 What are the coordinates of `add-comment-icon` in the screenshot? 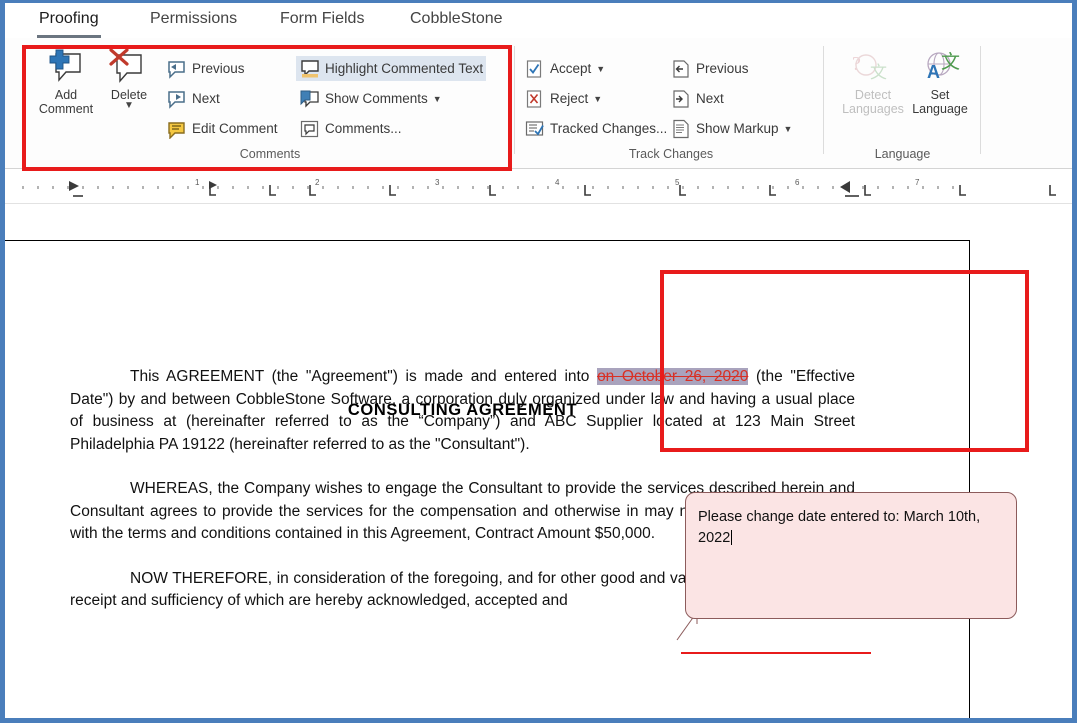 It's located at (66, 68).